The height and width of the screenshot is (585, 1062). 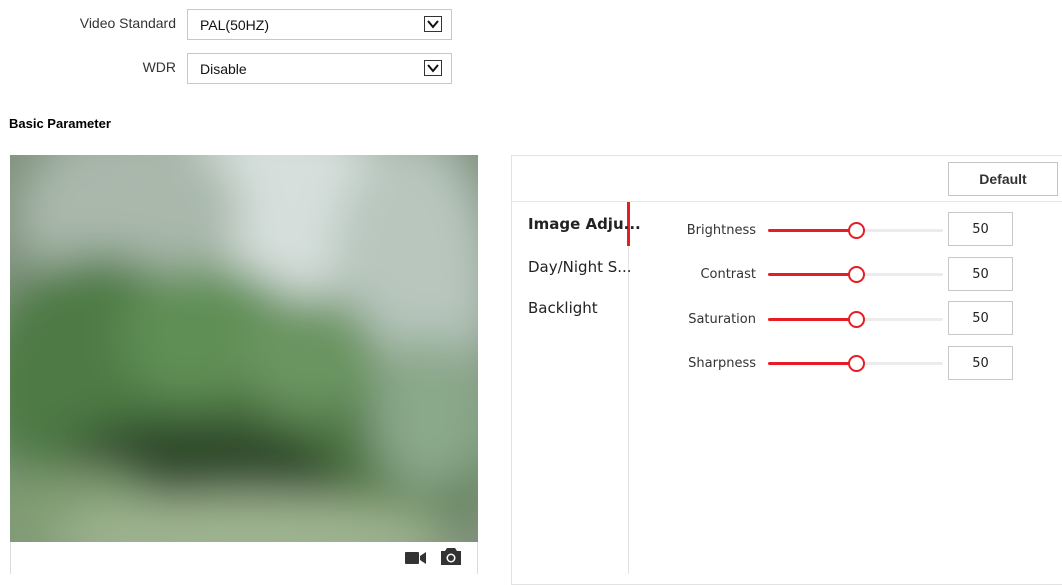 What do you see at coordinates (812, 363) in the screenshot?
I see `sharpness-slider-fill` at bounding box center [812, 363].